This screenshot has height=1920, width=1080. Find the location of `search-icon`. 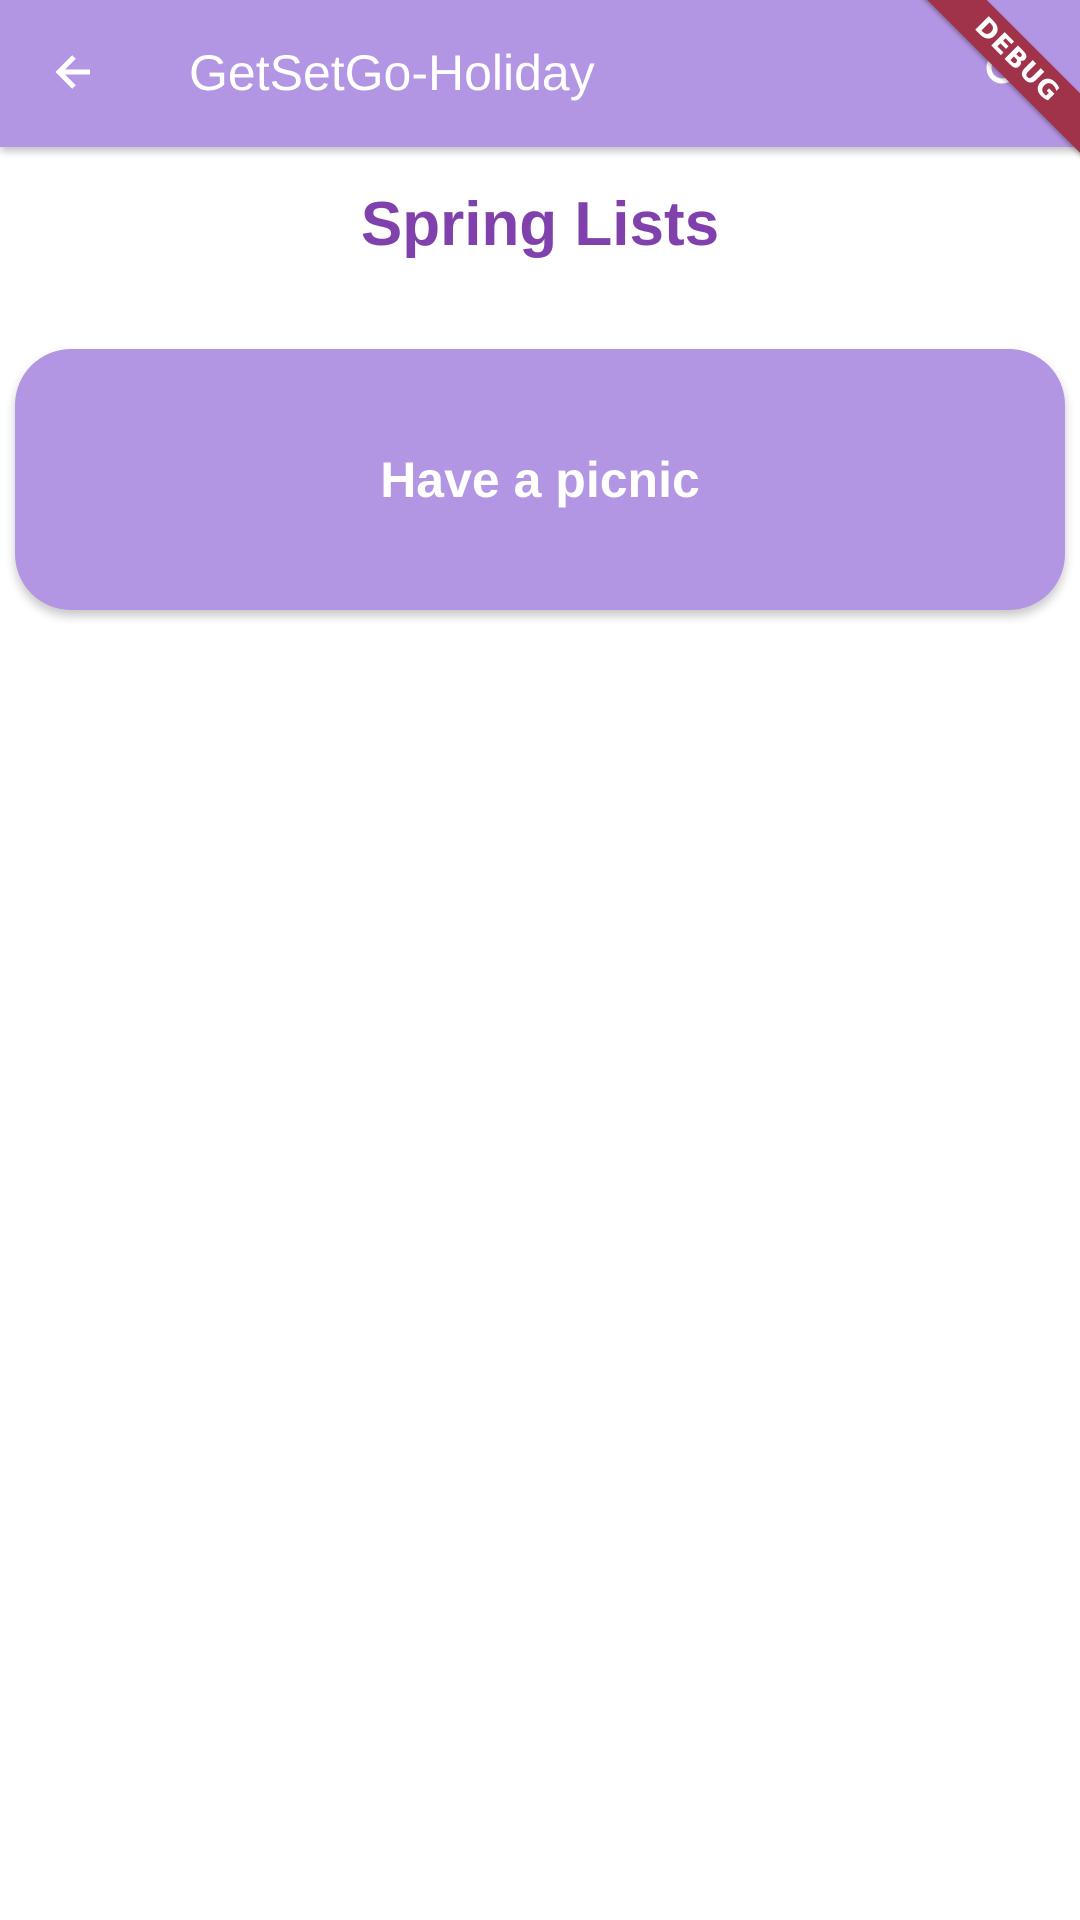

search-icon is located at coordinates (1006, 74).